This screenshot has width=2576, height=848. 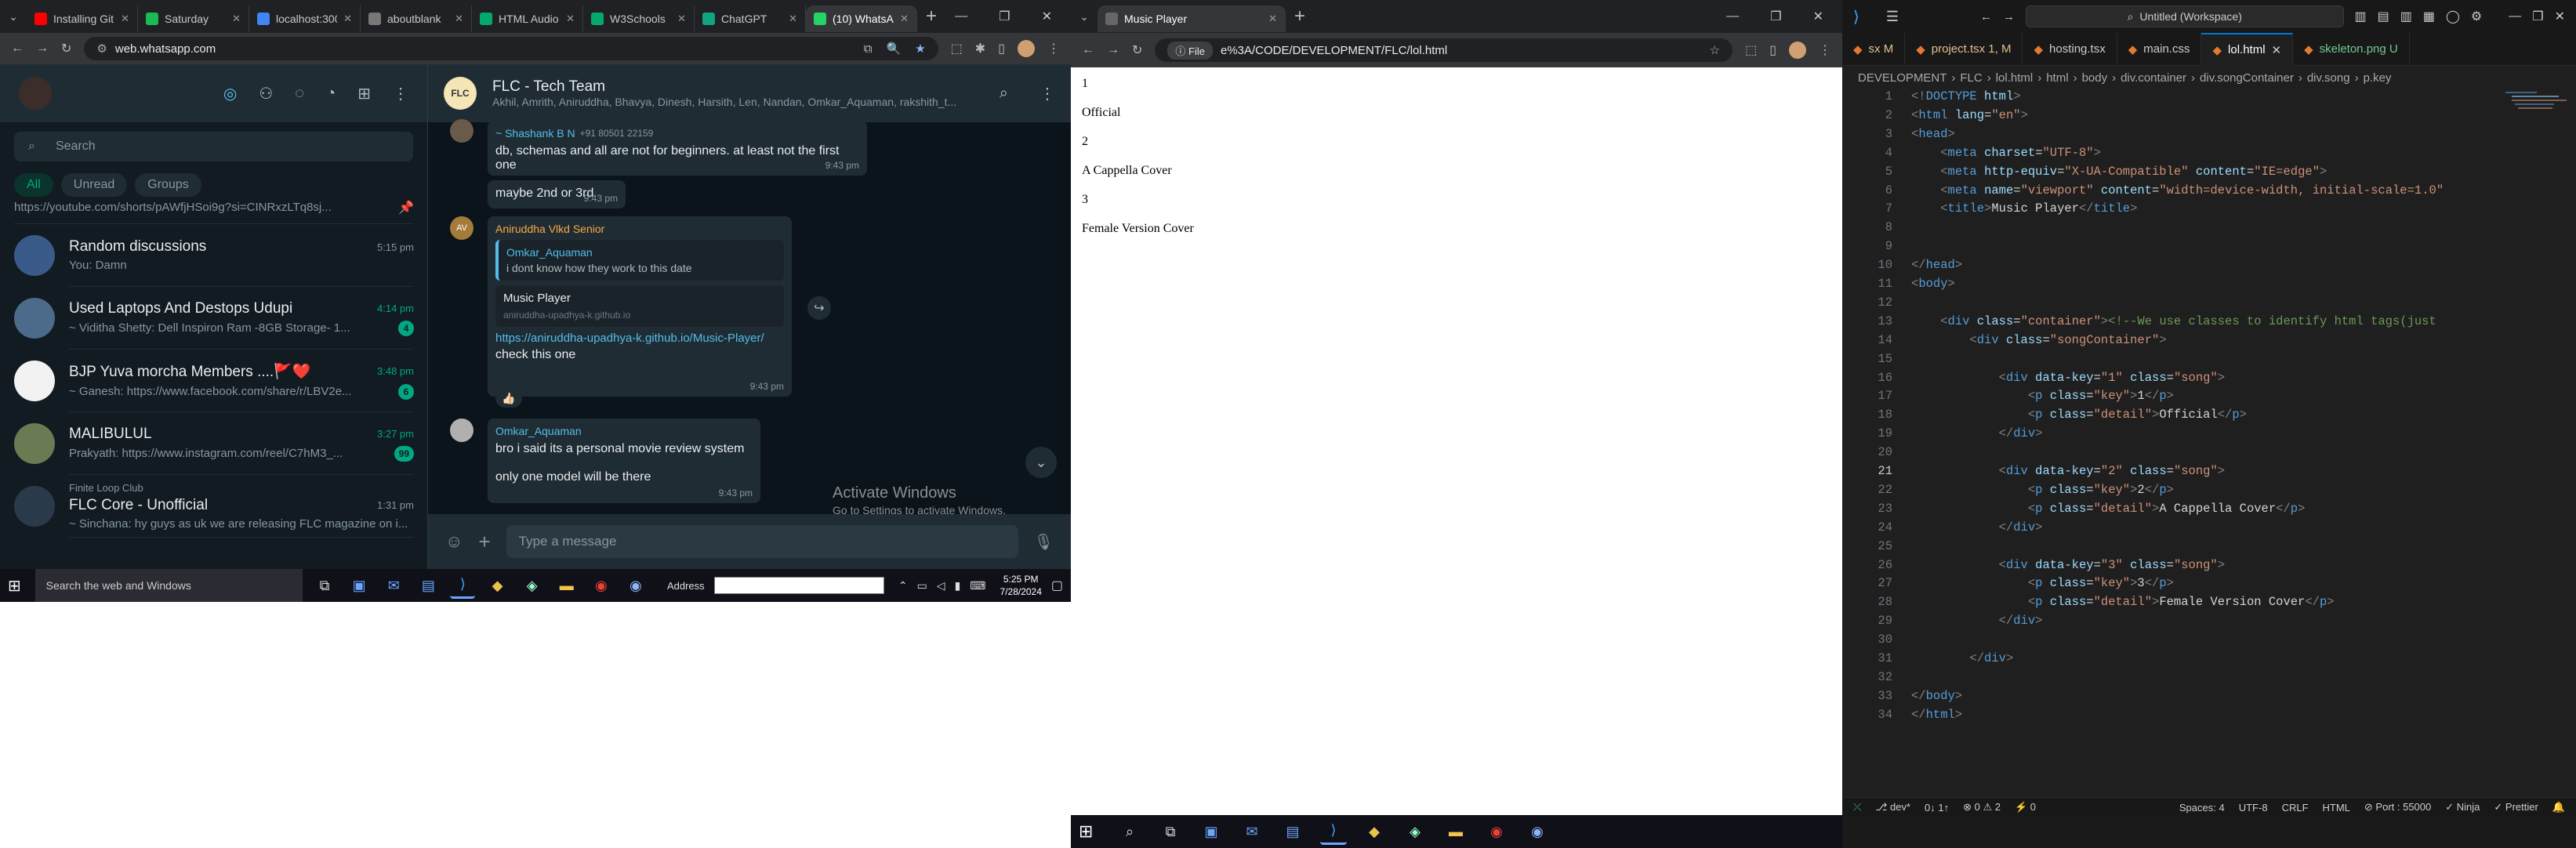 I want to click on maximize-icon: ❐, so click(x=1776, y=16).